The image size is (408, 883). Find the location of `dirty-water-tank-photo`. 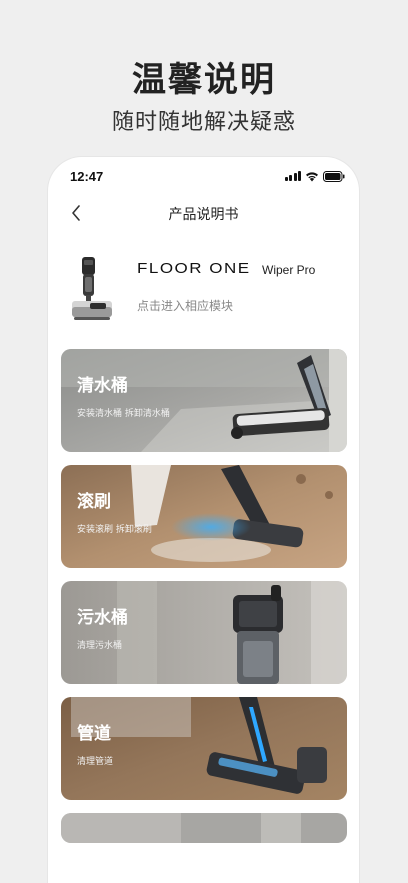

dirty-water-tank-photo is located at coordinates (204, 632).